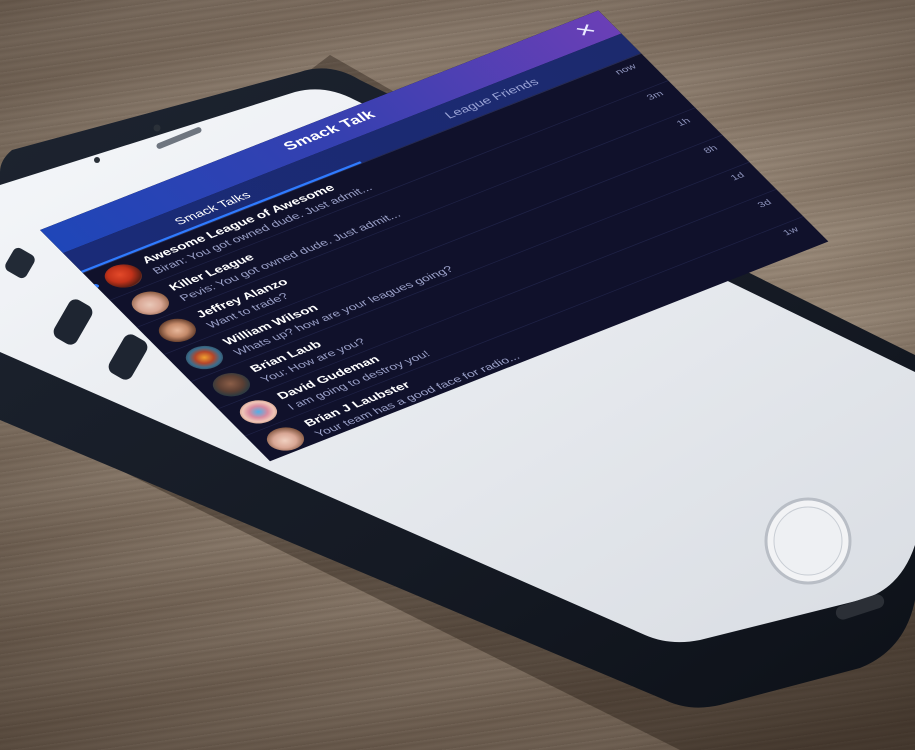  What do you see at coordinates (790, 231) in the screenshot?
I see `timestamp: 1w` at bounding box center [790, 231].